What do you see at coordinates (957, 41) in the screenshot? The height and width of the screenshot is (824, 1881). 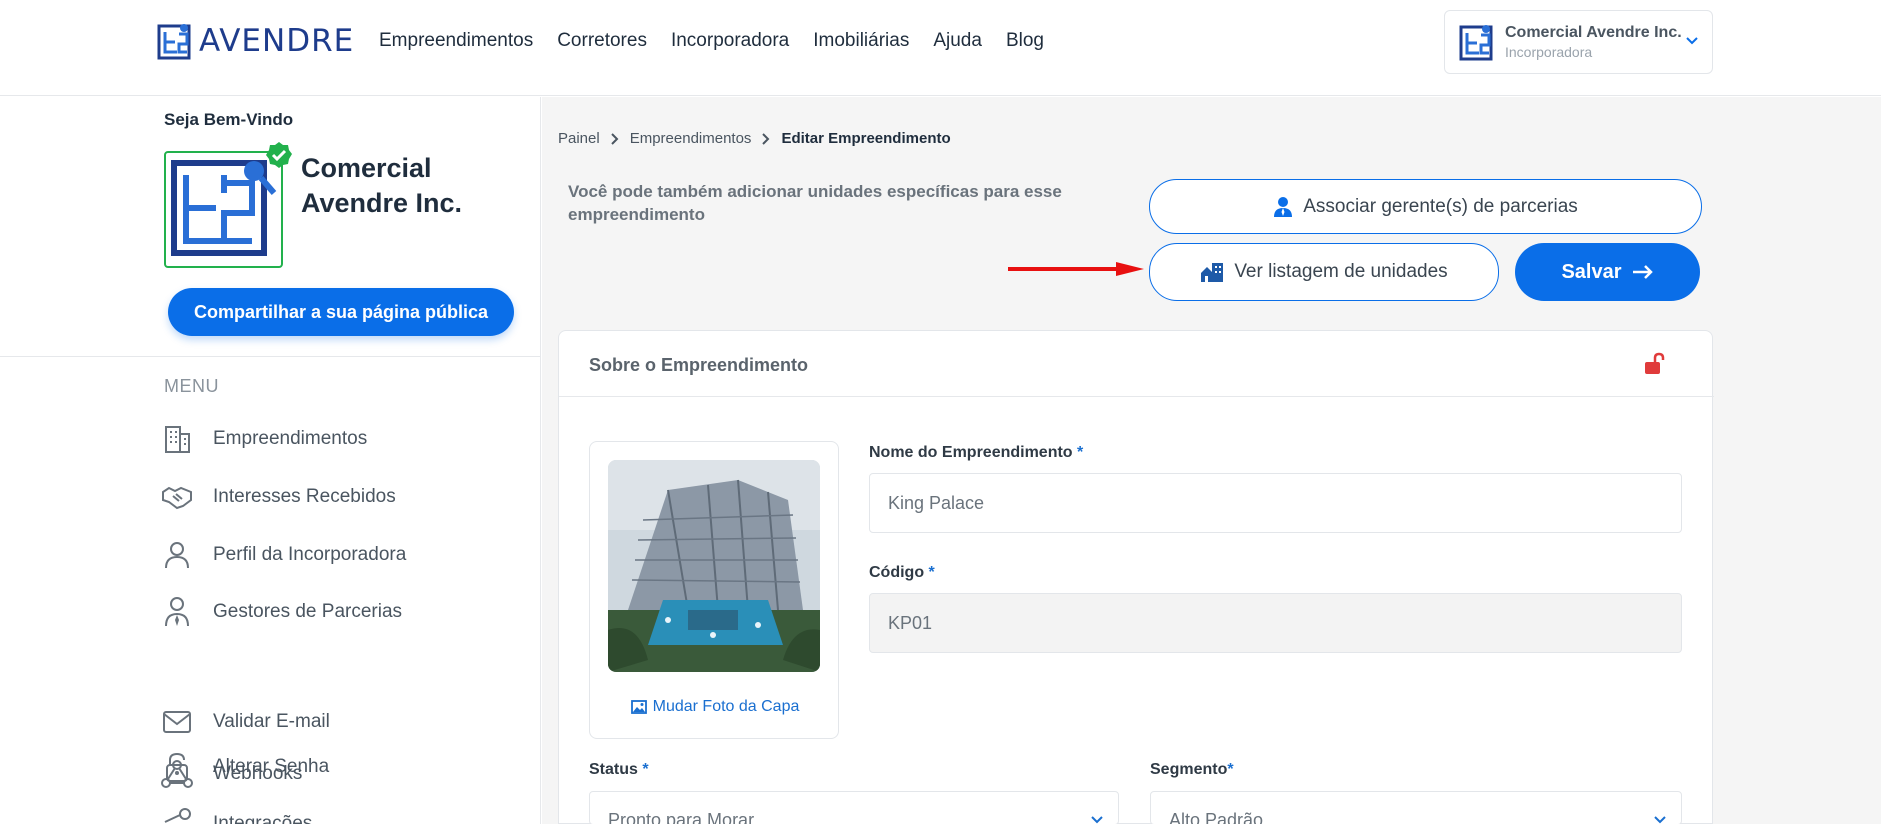 I see `nav-ajuda: Ajuda` at bounding box center [957, 41].